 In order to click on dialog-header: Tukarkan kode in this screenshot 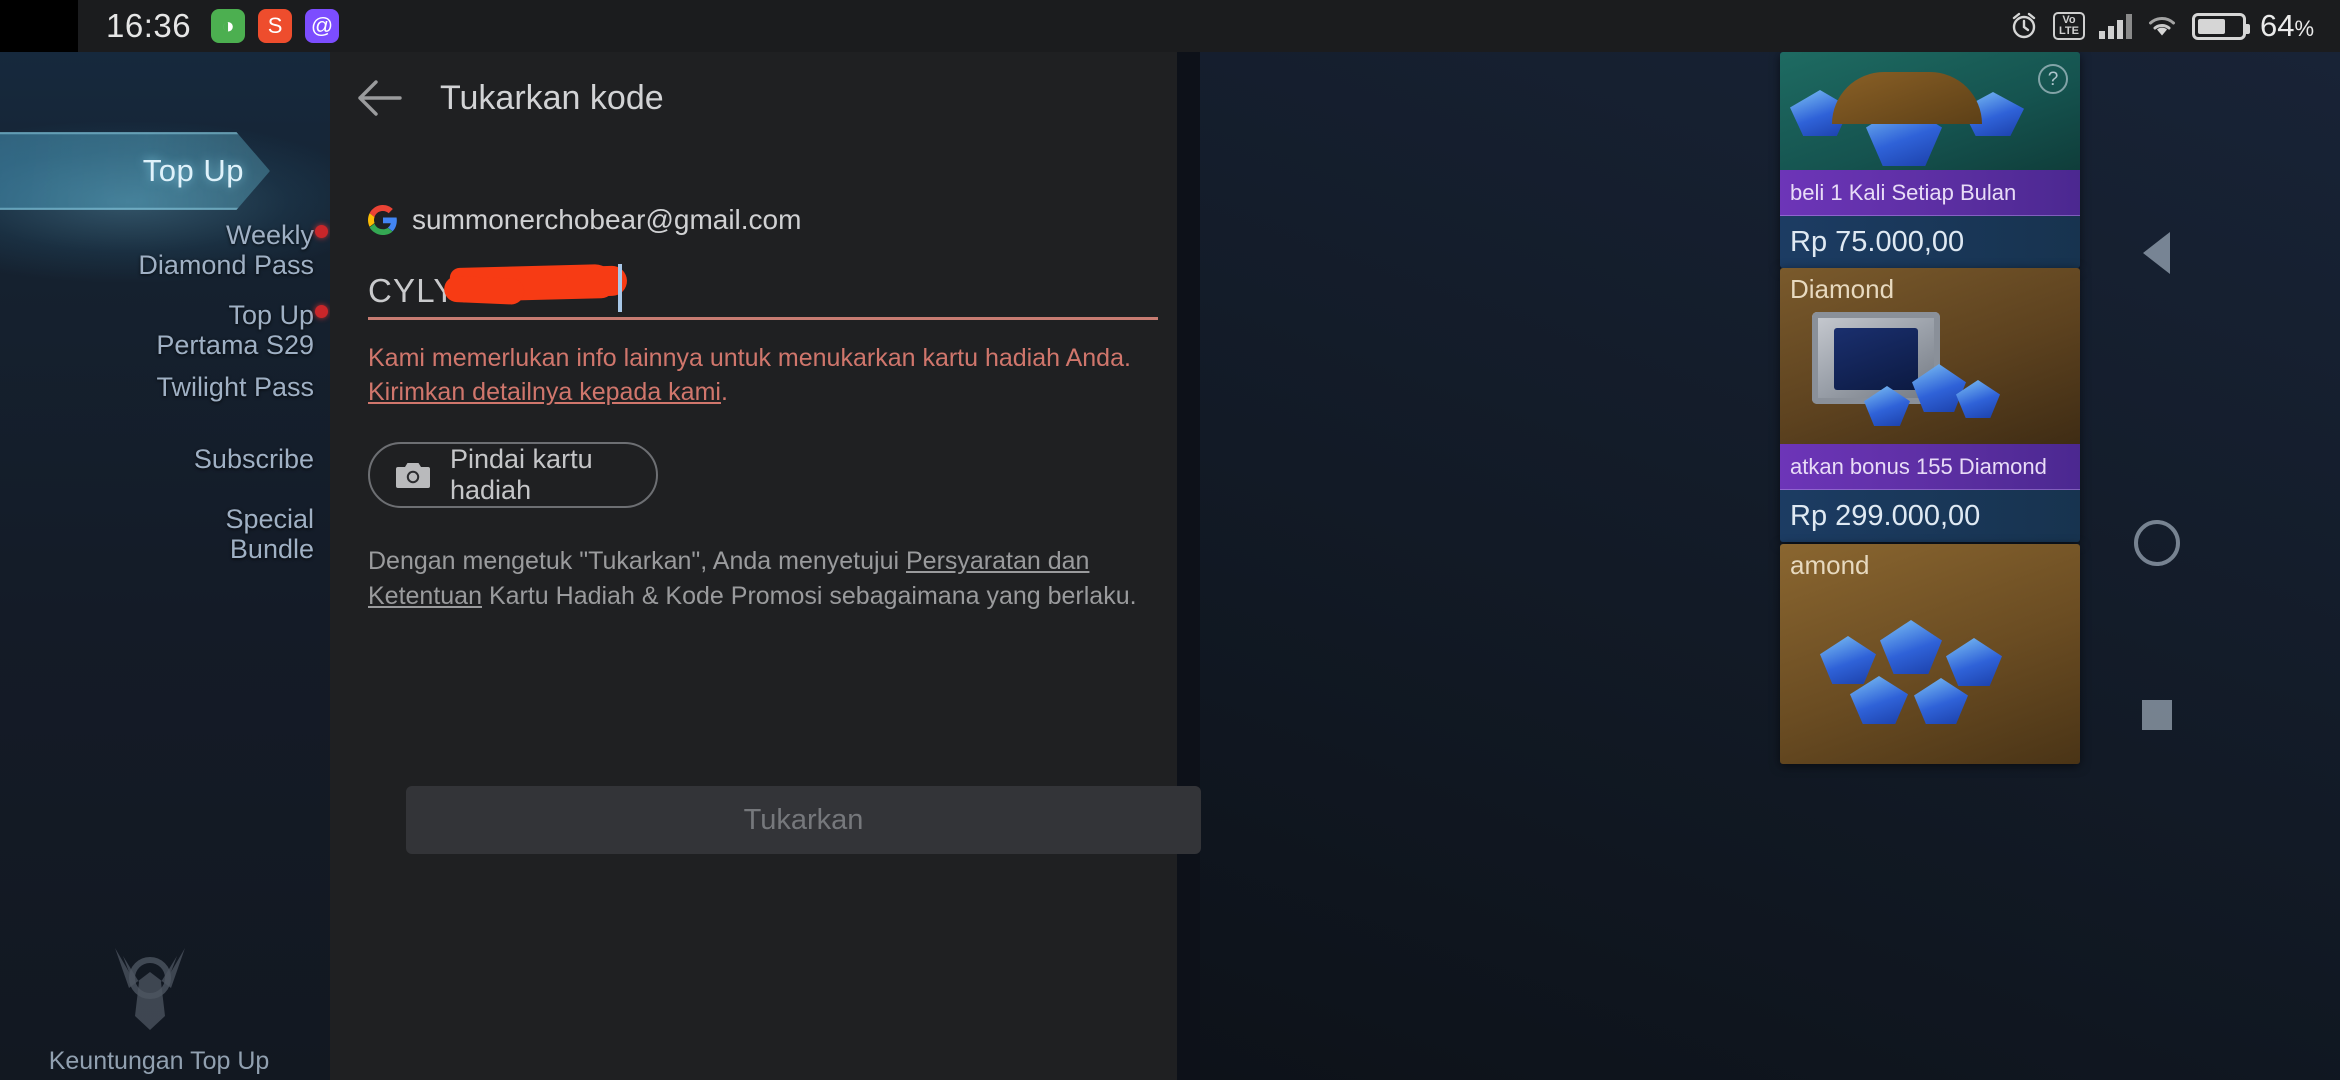, I will do `click(753, 98)`.